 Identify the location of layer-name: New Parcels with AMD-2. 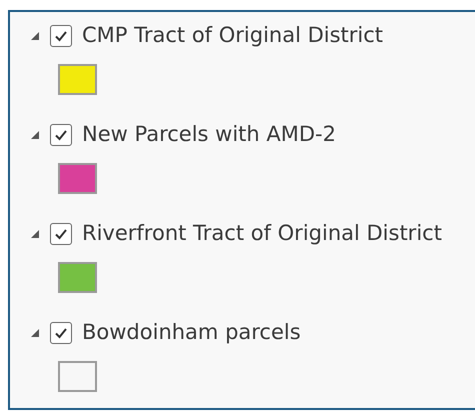
(209, 135).